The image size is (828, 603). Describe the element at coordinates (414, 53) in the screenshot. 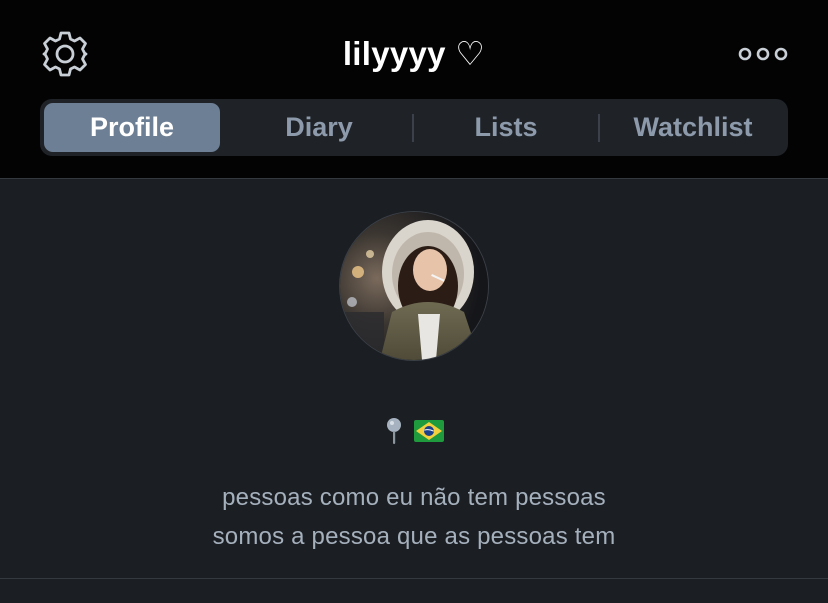

I see `profile-username: lilyyyy ♡` at that location.